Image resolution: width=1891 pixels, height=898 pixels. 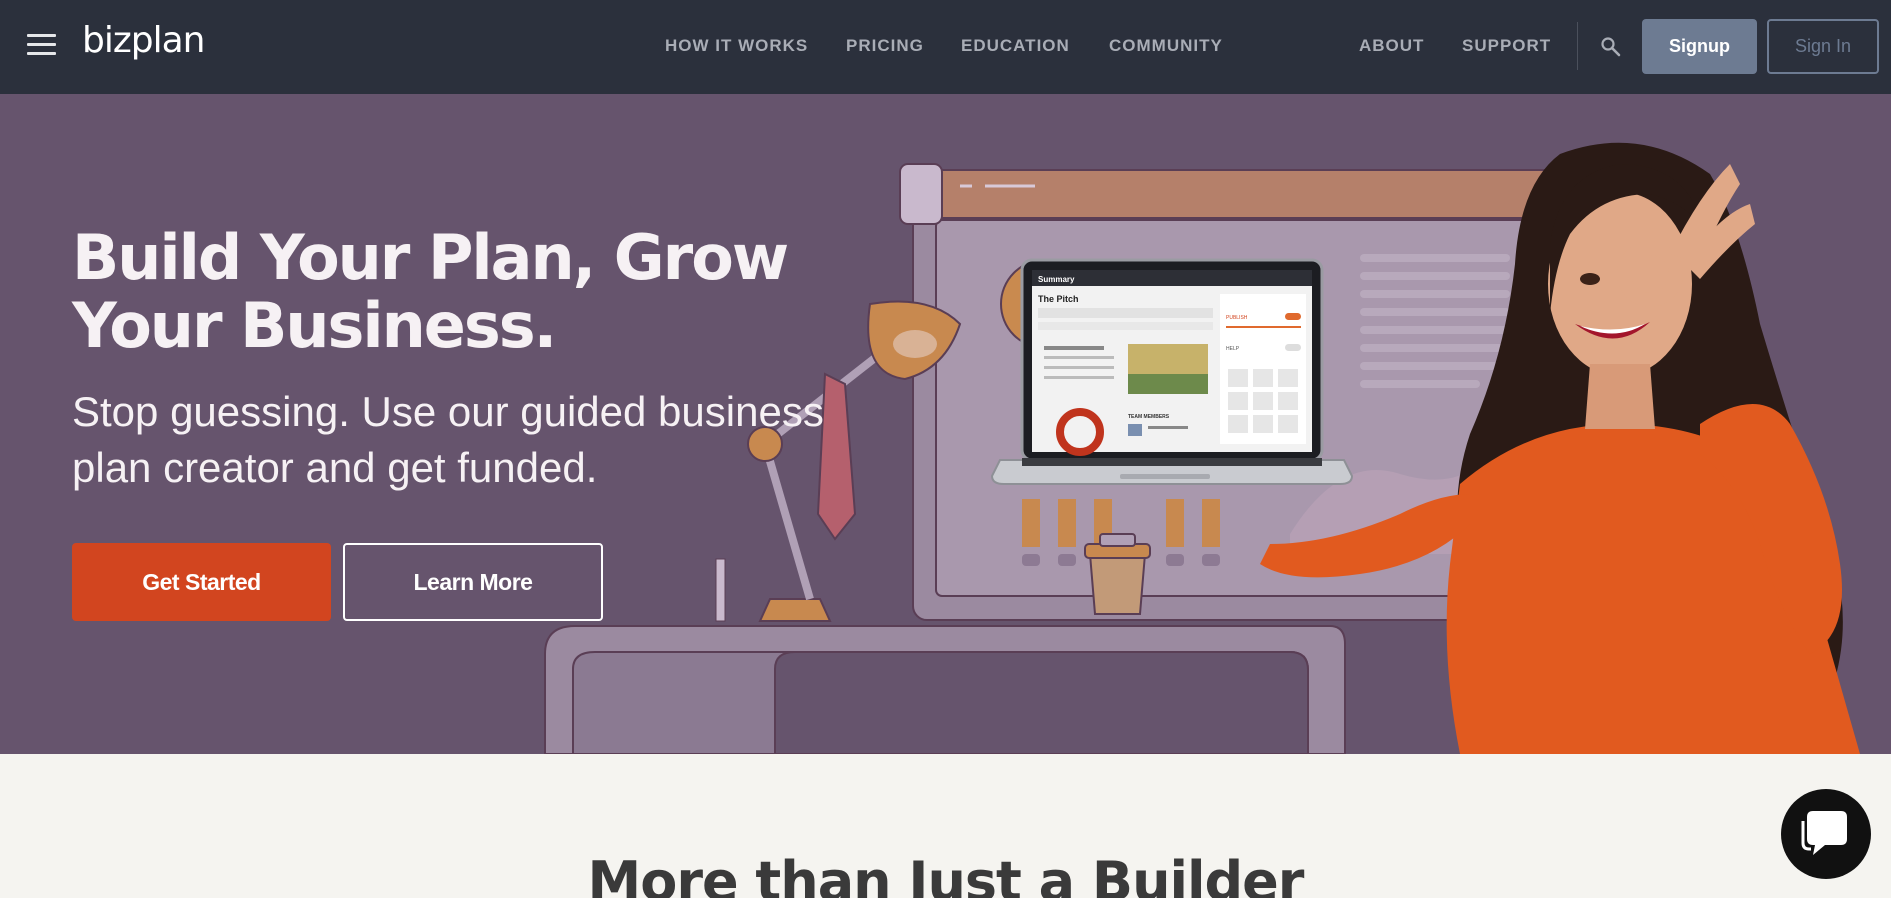 What do you see at coordinates (1166, 46) in the screenshot?
I see `nav-link-community: COMMUNITY` at bounding box center [1166, 46].